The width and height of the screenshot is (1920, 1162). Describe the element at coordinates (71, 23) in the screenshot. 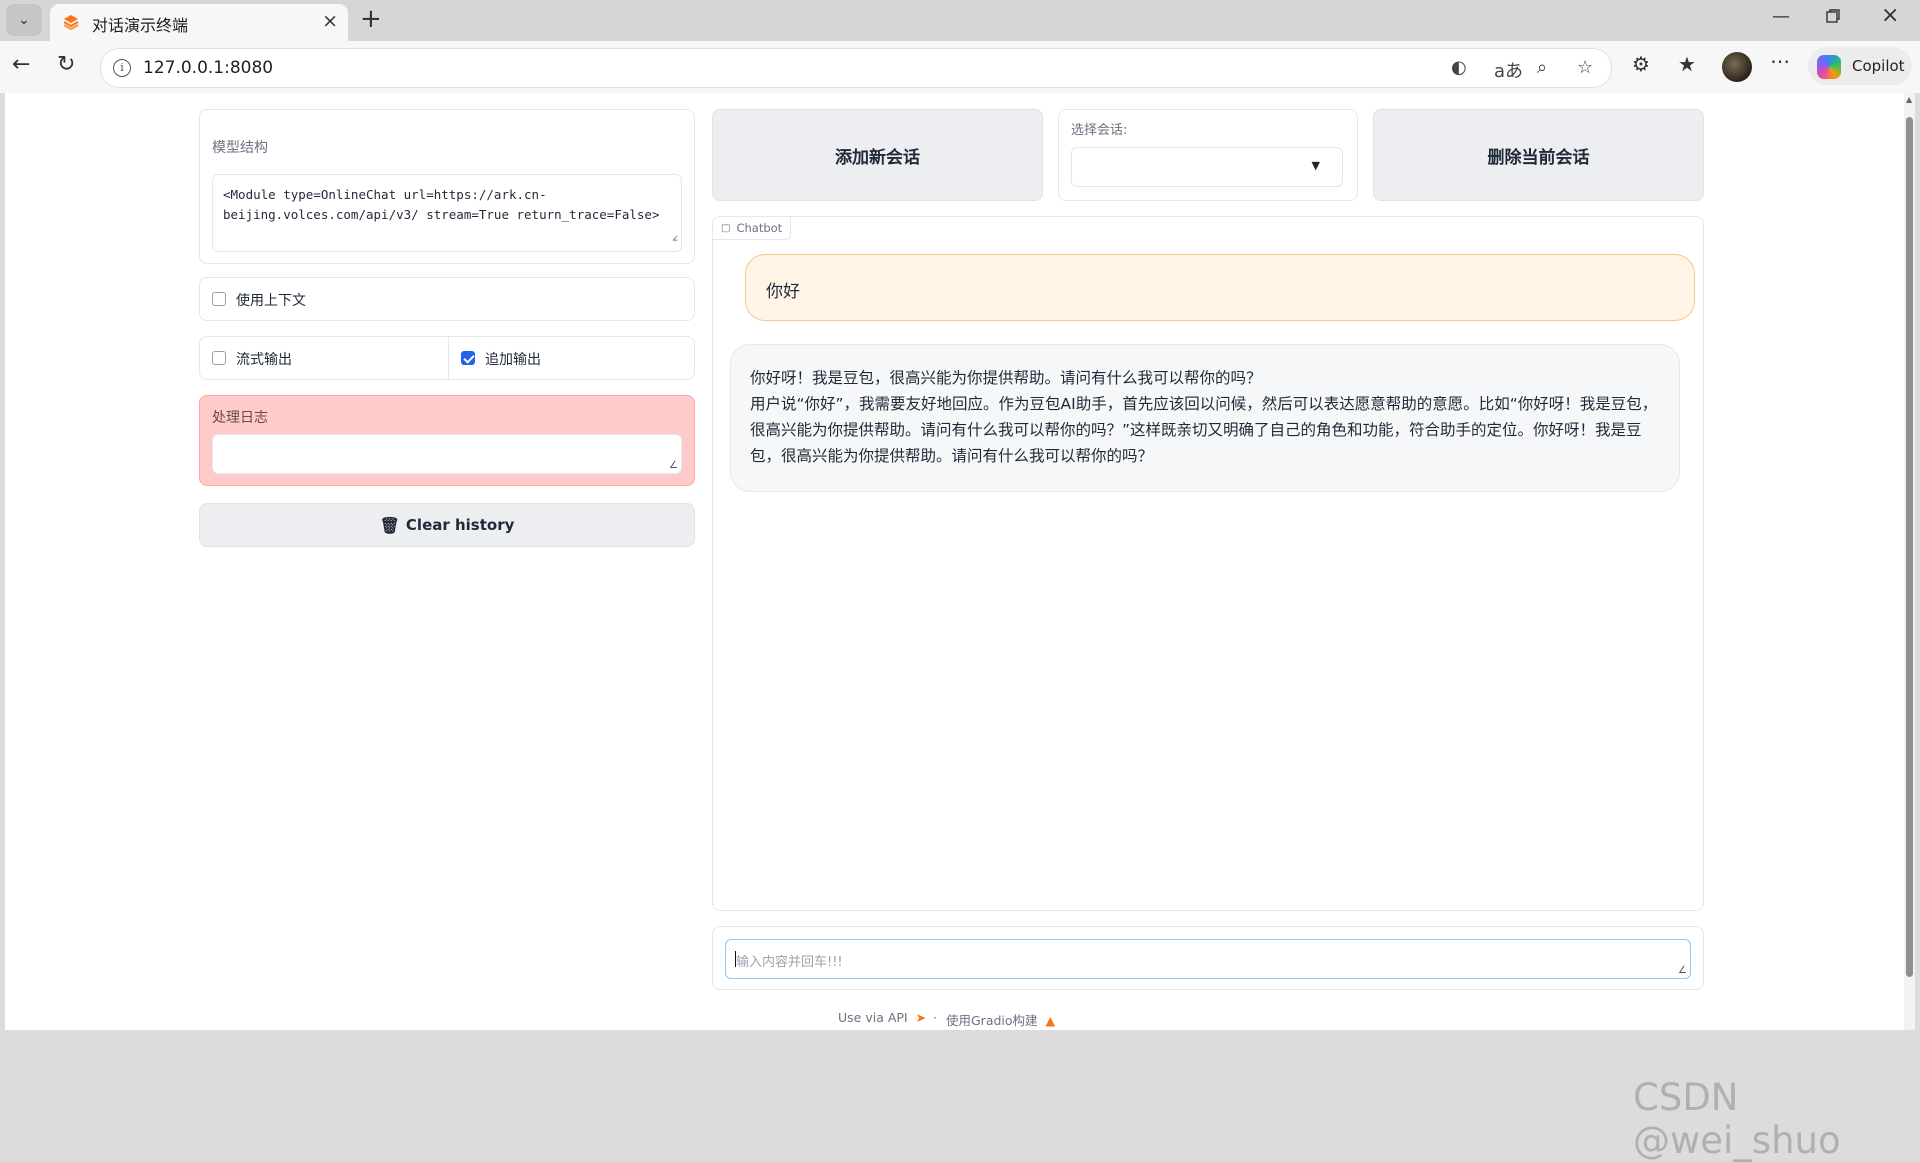

I see `gradio-favicon-icon` at that location.